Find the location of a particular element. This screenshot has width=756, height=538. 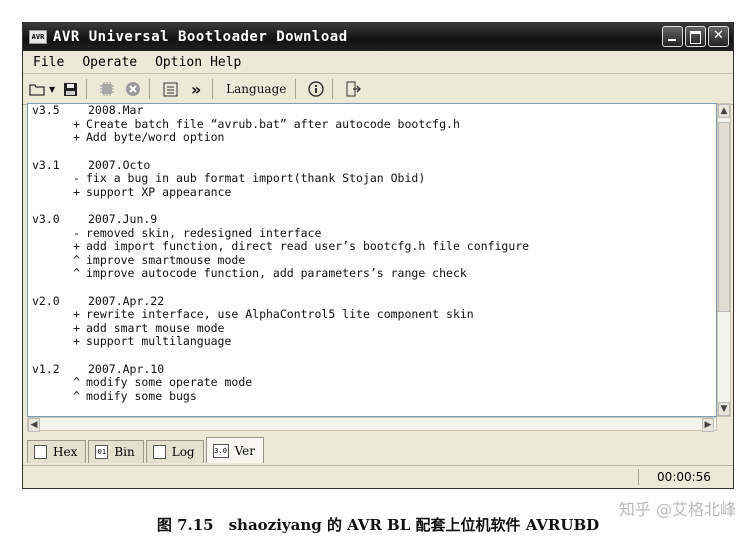

vertical-scrollbar: ▲ ▼ is located at coordinates (724, 260).